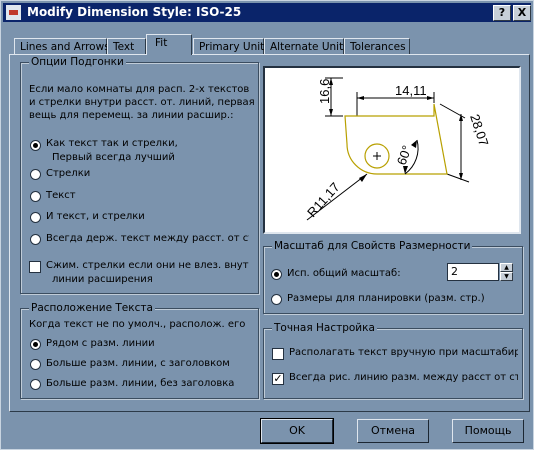 The width and height of the screenshot is (534, 450). Describe the element at coordinates (147, 238) in the screenshot. I see `radio-keep-text-between-label: Всегда держ. текст между расст. от стр` at that location.